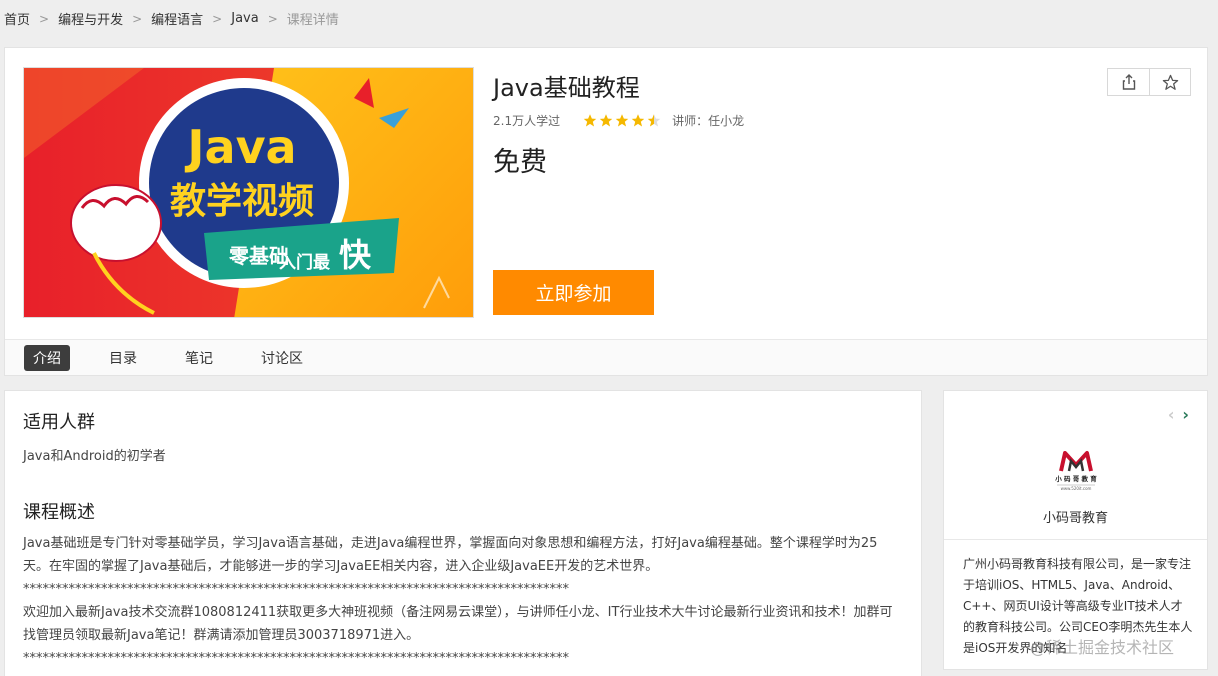 This screenshot has height=676, width=1218. I want to click on join-course-button: 立即参加, so click(573, 292).